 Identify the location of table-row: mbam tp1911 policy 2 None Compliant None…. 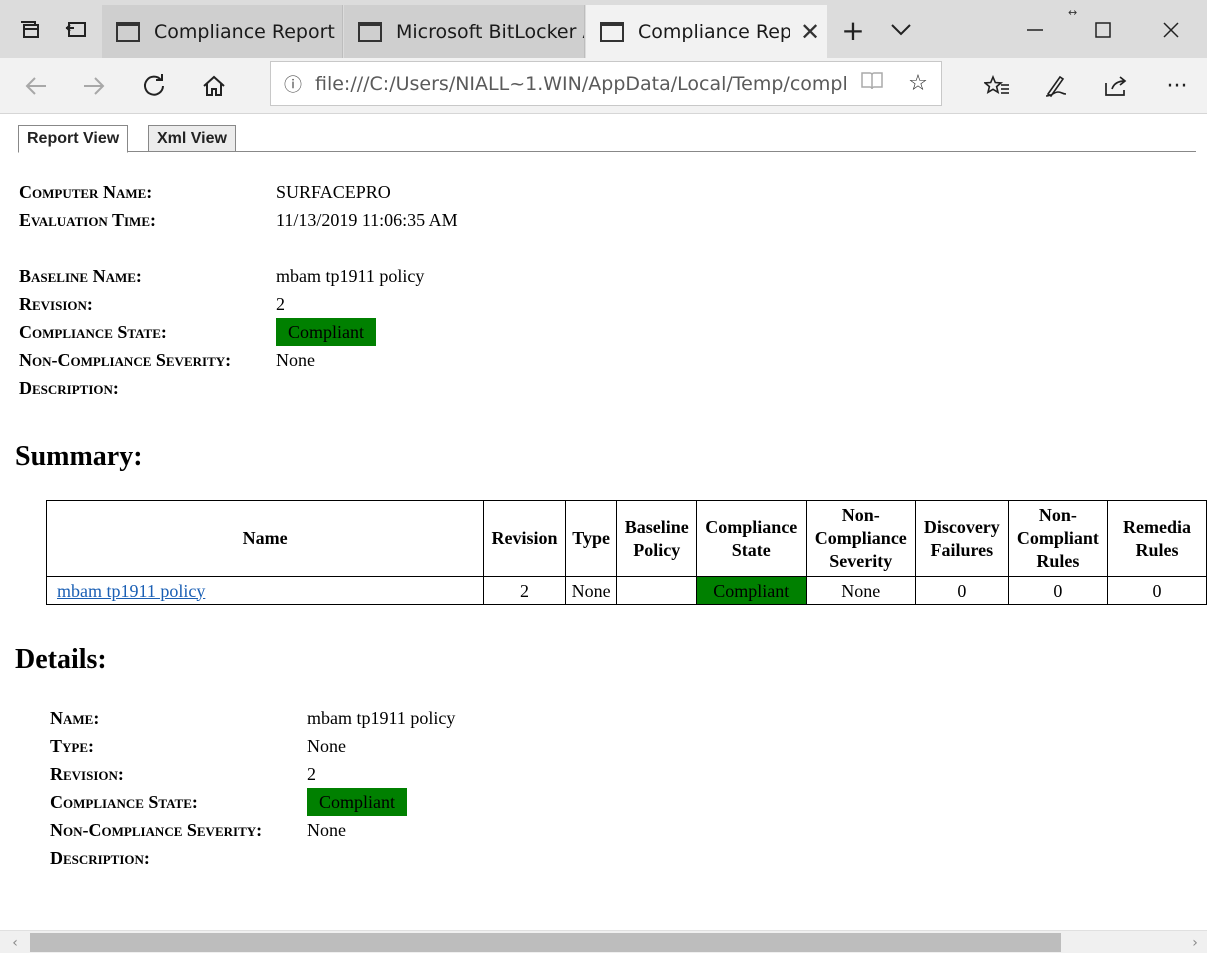
(626, 590).